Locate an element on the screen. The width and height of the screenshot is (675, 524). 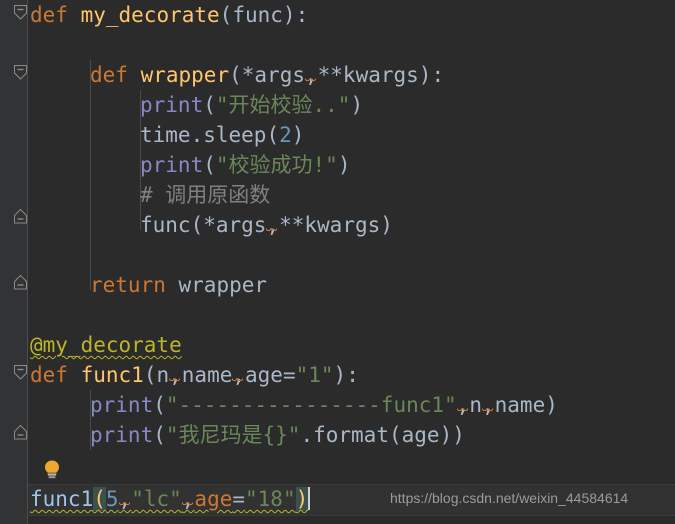
token-function-name: my_decorate is located at coordinates (150, 15).